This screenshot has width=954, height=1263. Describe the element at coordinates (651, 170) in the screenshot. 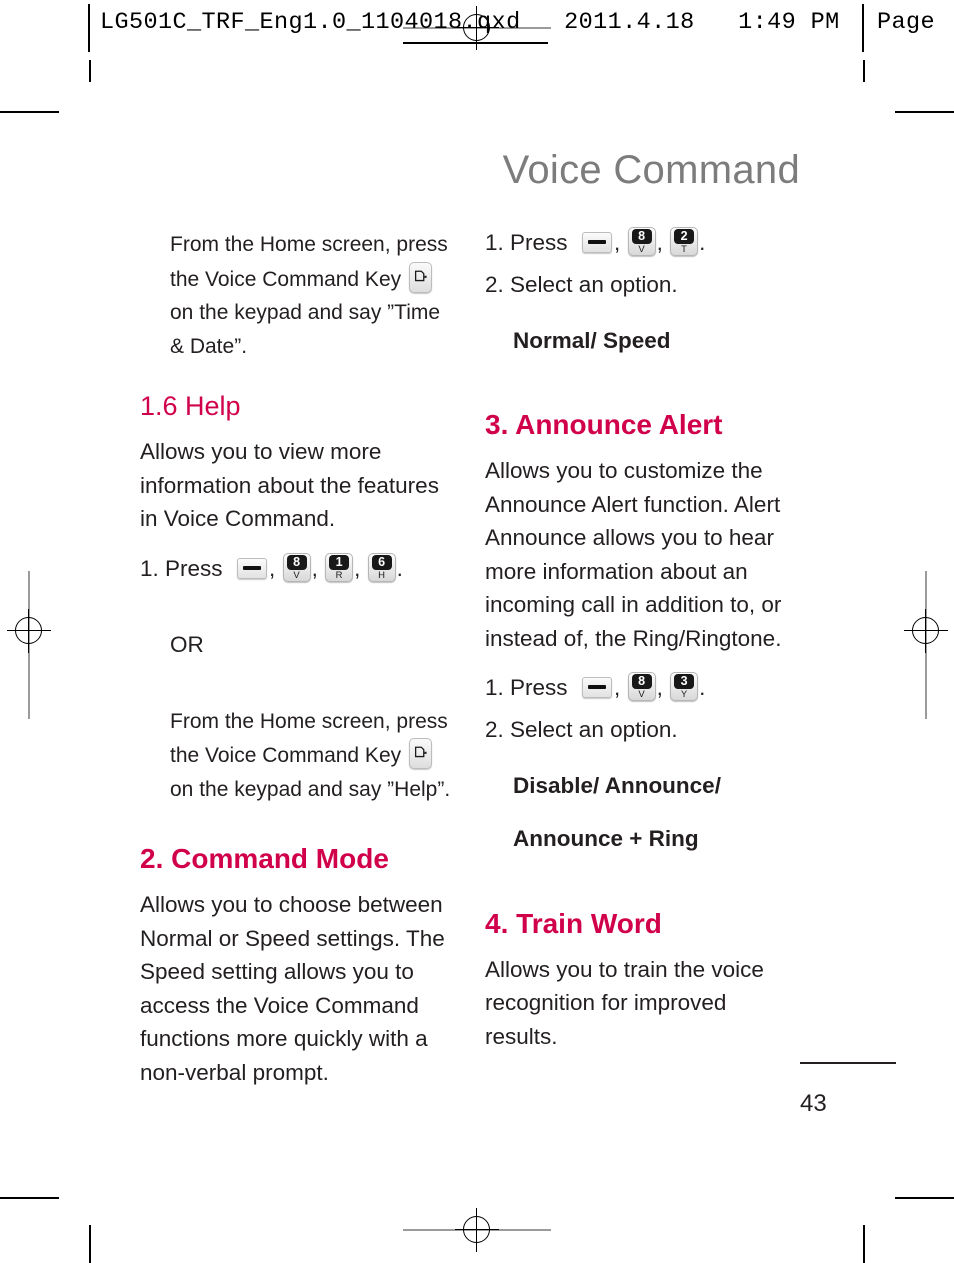

I see `page-title: Voice Command` at that location.